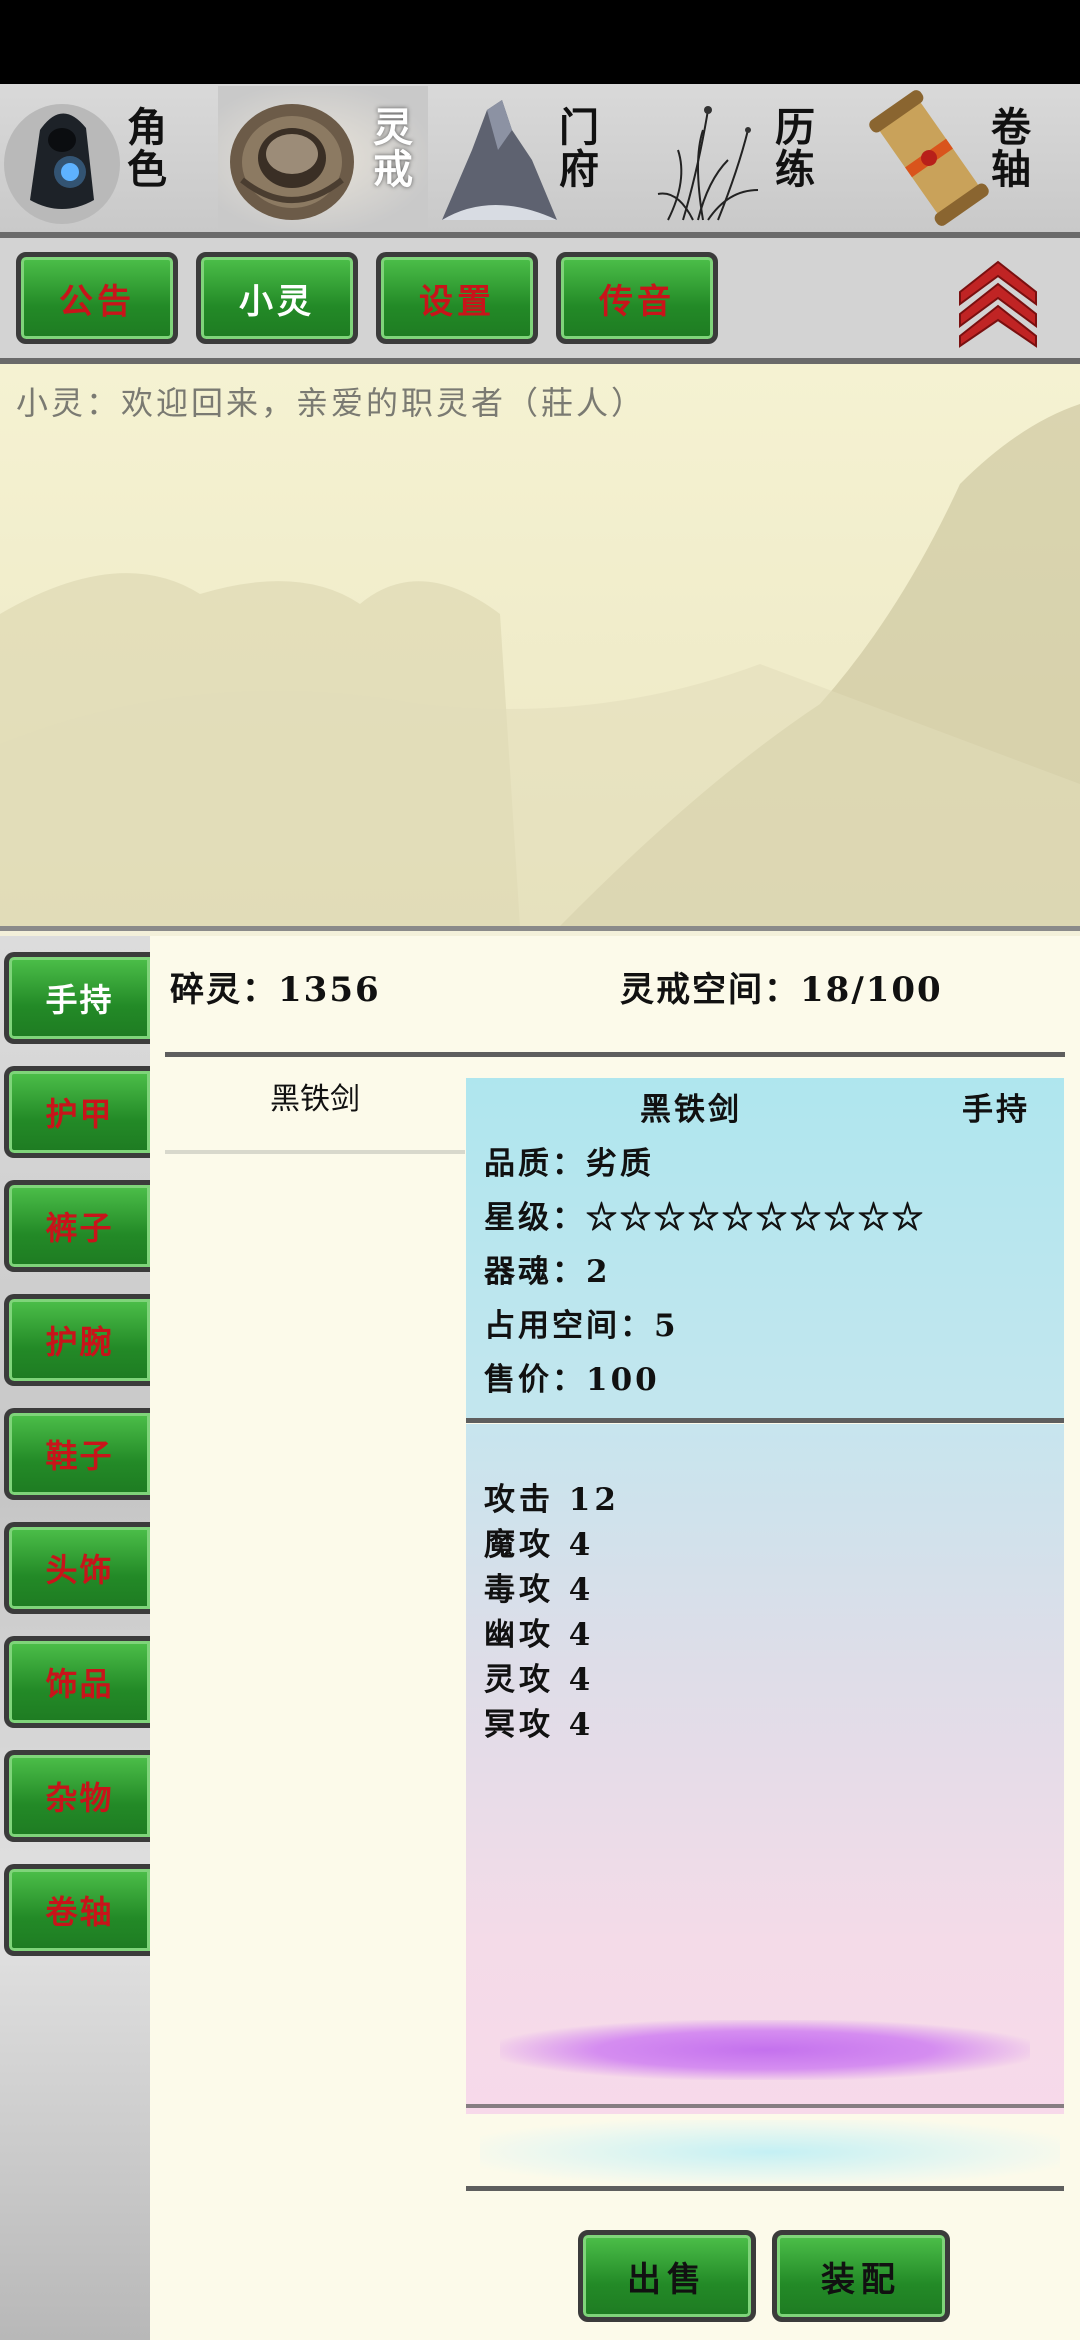 The image size is (1080, 2340). Describe the element at coordinates (552, 1500) in the screenshot. I see `attribute-attack: 攻击 12` at that location.